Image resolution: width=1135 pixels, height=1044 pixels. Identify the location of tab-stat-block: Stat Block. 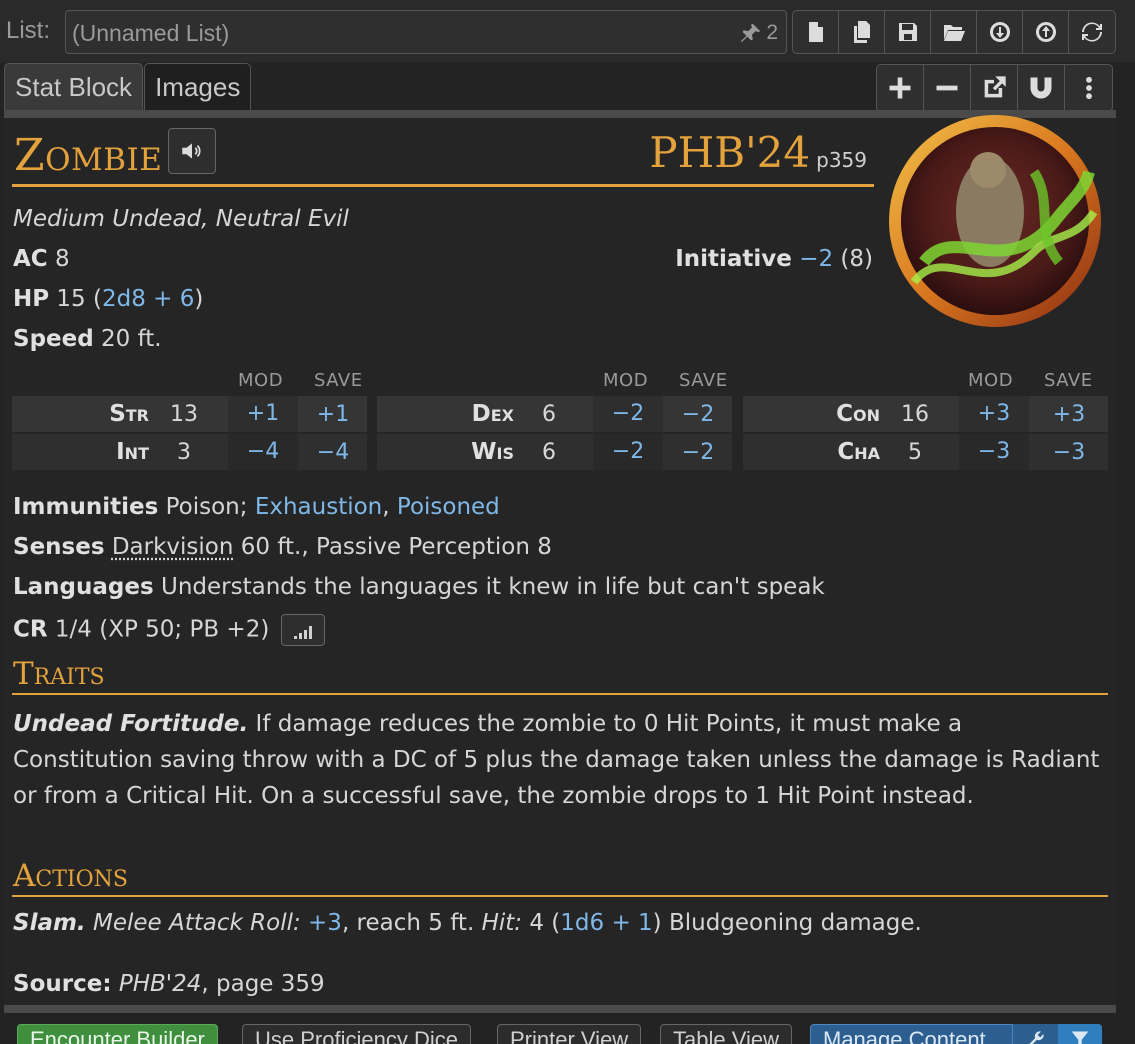
(73, 87).